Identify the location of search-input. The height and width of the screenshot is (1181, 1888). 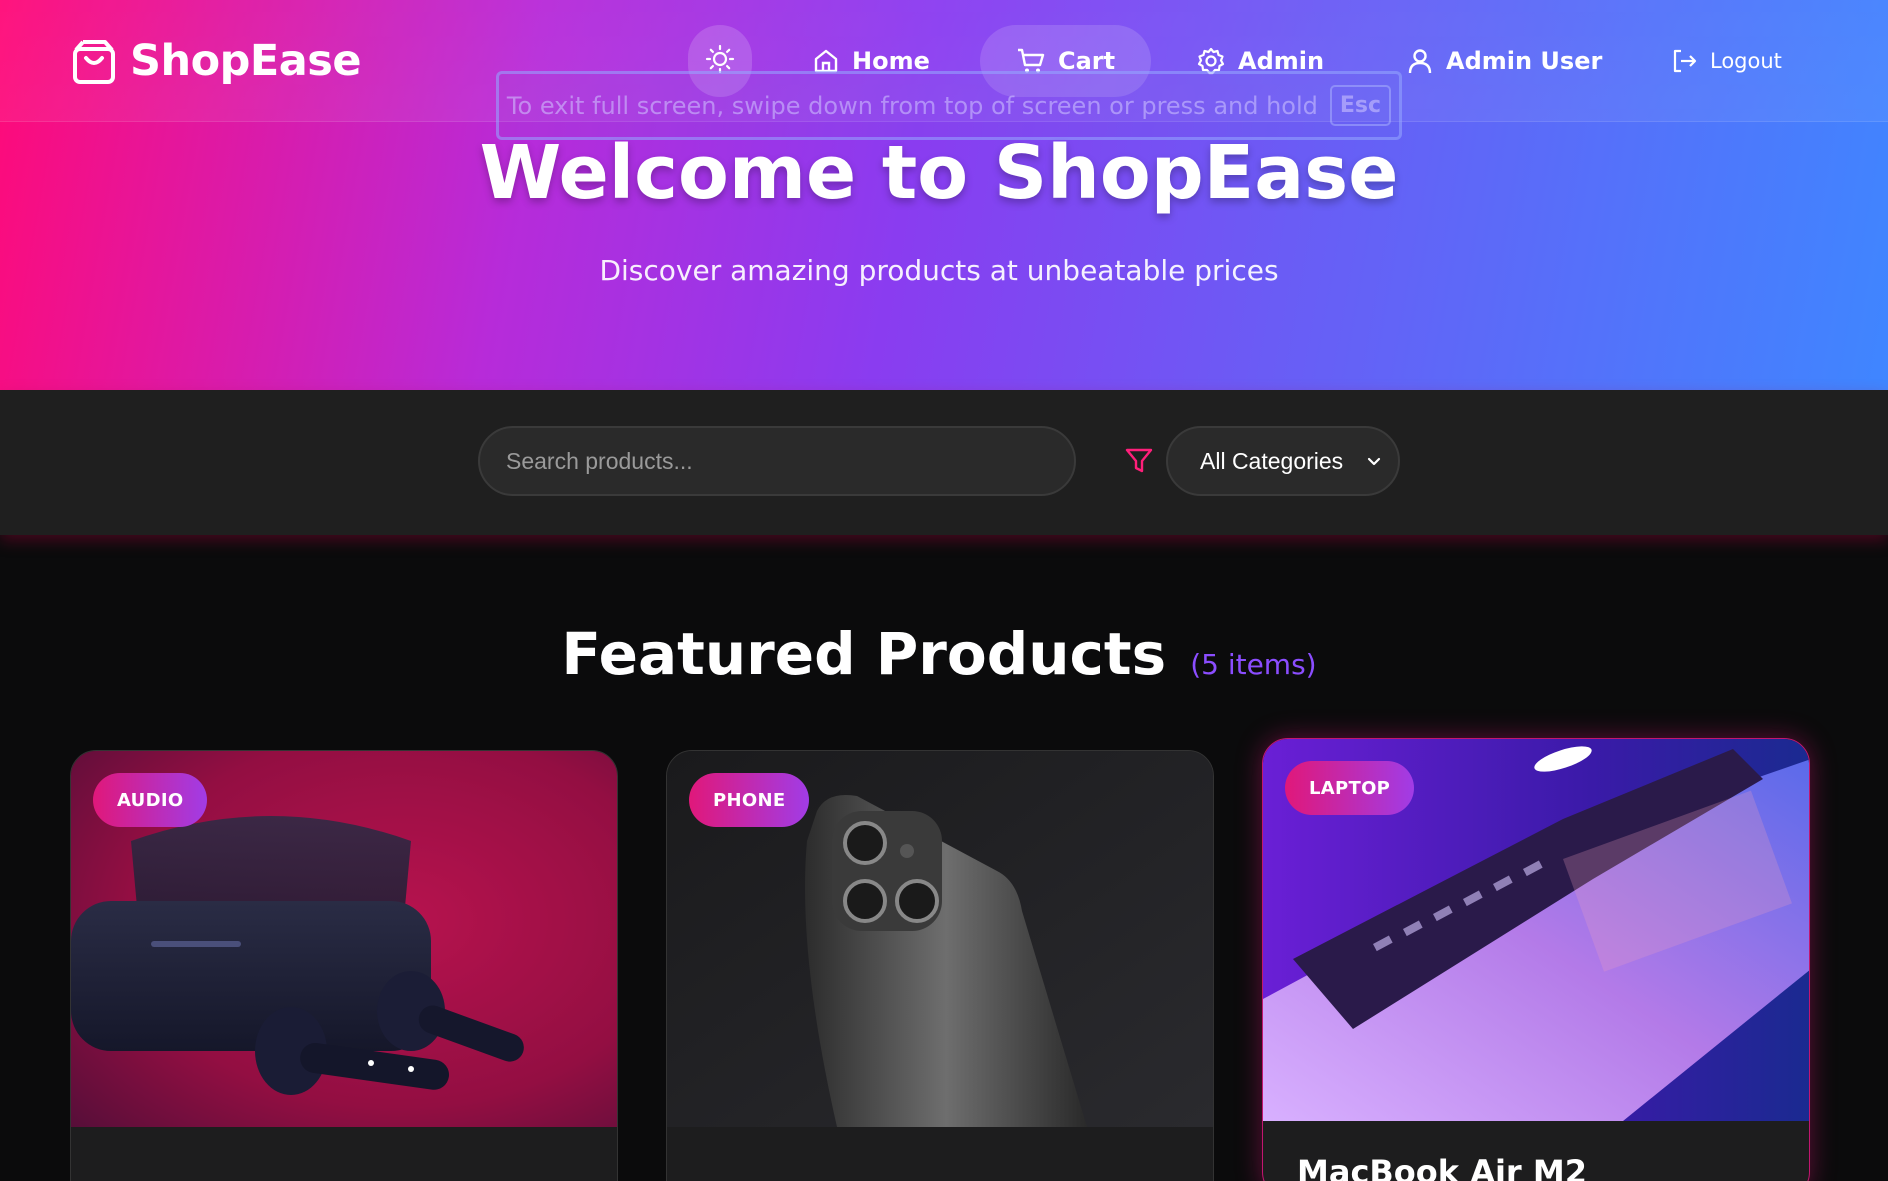
(777, 461).